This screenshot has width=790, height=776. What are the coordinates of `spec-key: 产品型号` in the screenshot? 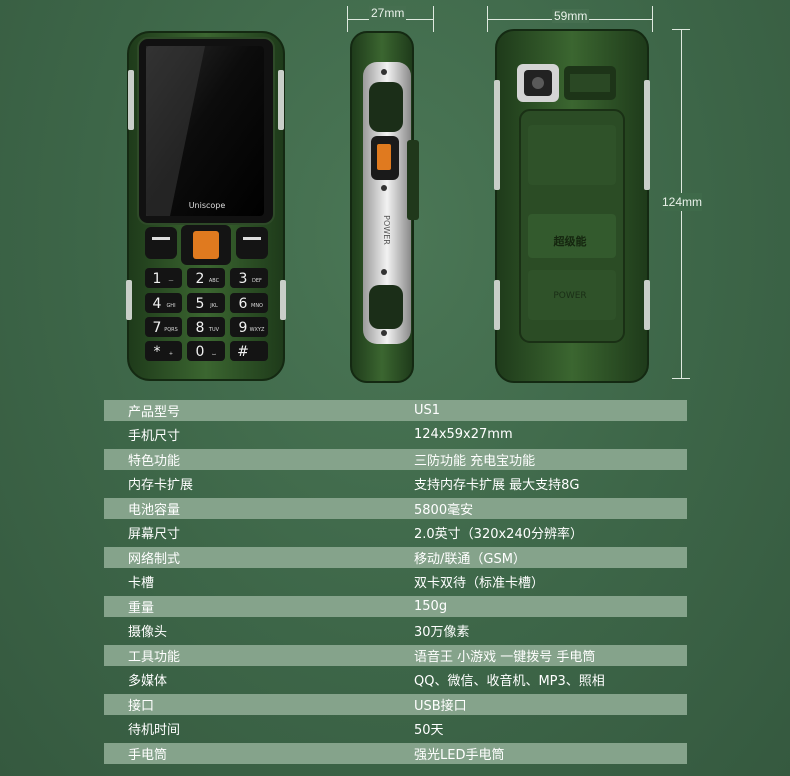 It's located at (259, 410).